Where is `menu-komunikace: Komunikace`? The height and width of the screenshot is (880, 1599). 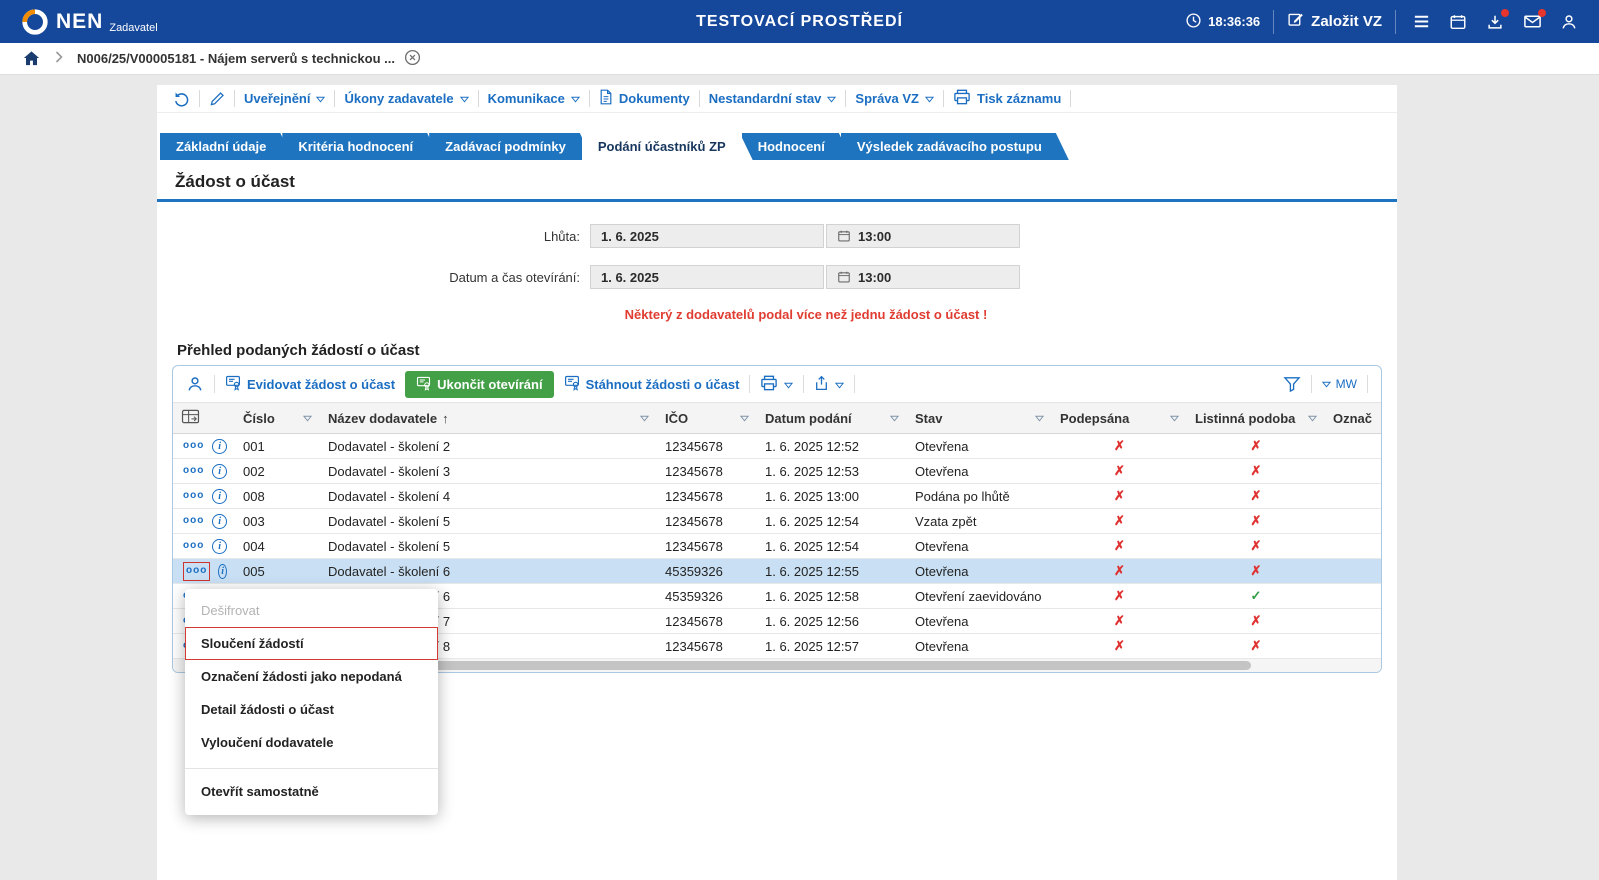 menu-komunikace: Komunikace is located at coordinates (534, 98).